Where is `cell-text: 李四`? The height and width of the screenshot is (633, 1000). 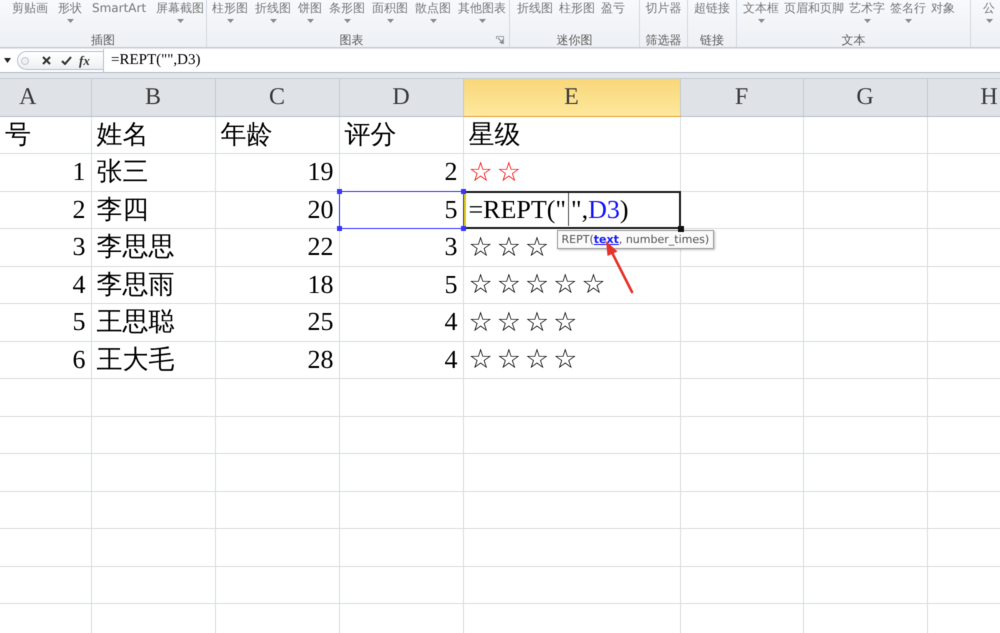
cell-text: 李四 is located at coordinates (122, 209).